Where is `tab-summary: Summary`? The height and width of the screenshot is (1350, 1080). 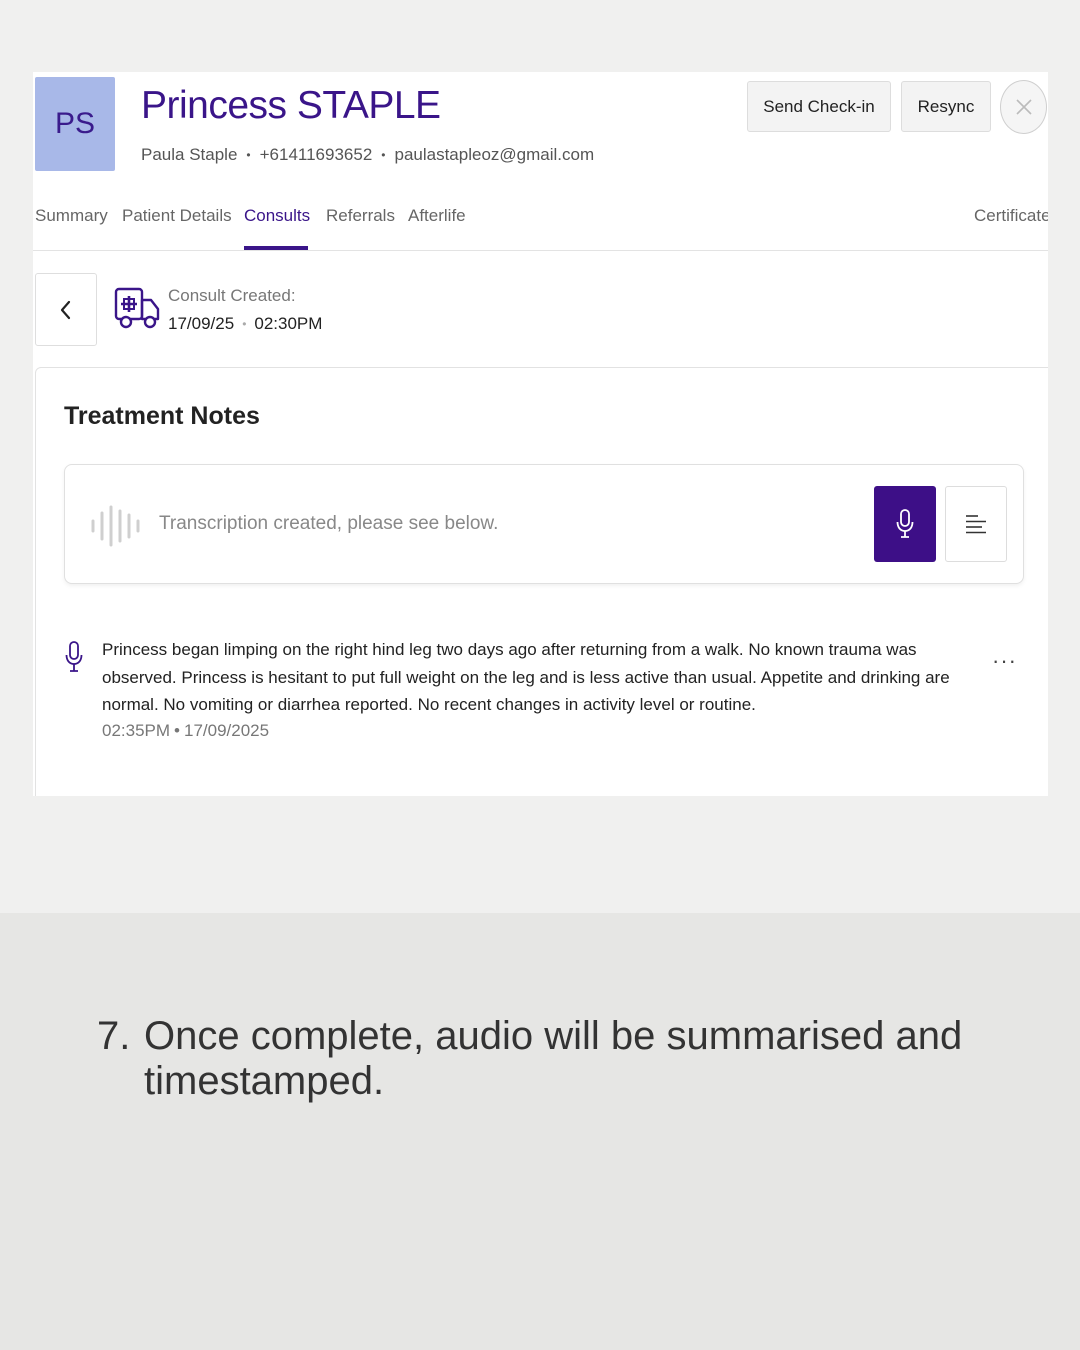 tab-summary: Summary is located at coordinates (71, 216).